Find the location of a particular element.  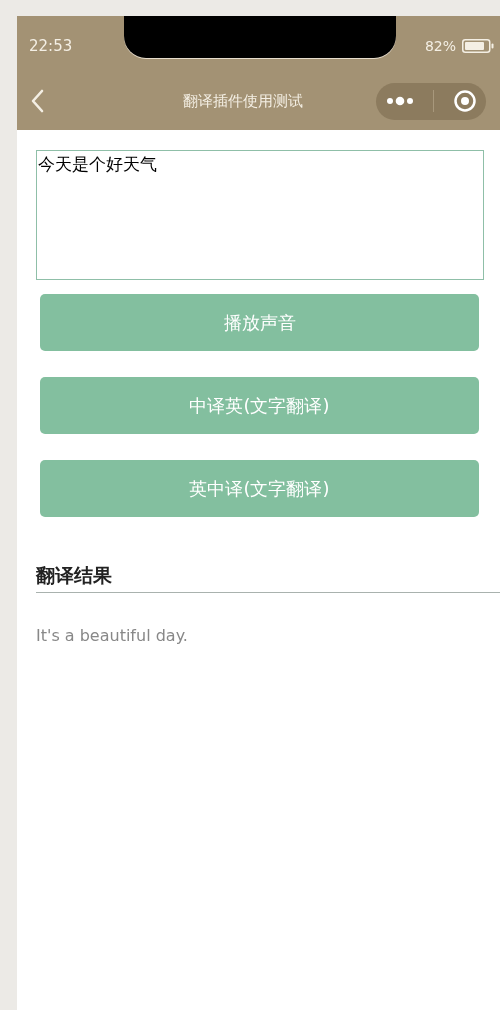

action-button: 英中译(文字翻译) is located at coordinates (259, 488).